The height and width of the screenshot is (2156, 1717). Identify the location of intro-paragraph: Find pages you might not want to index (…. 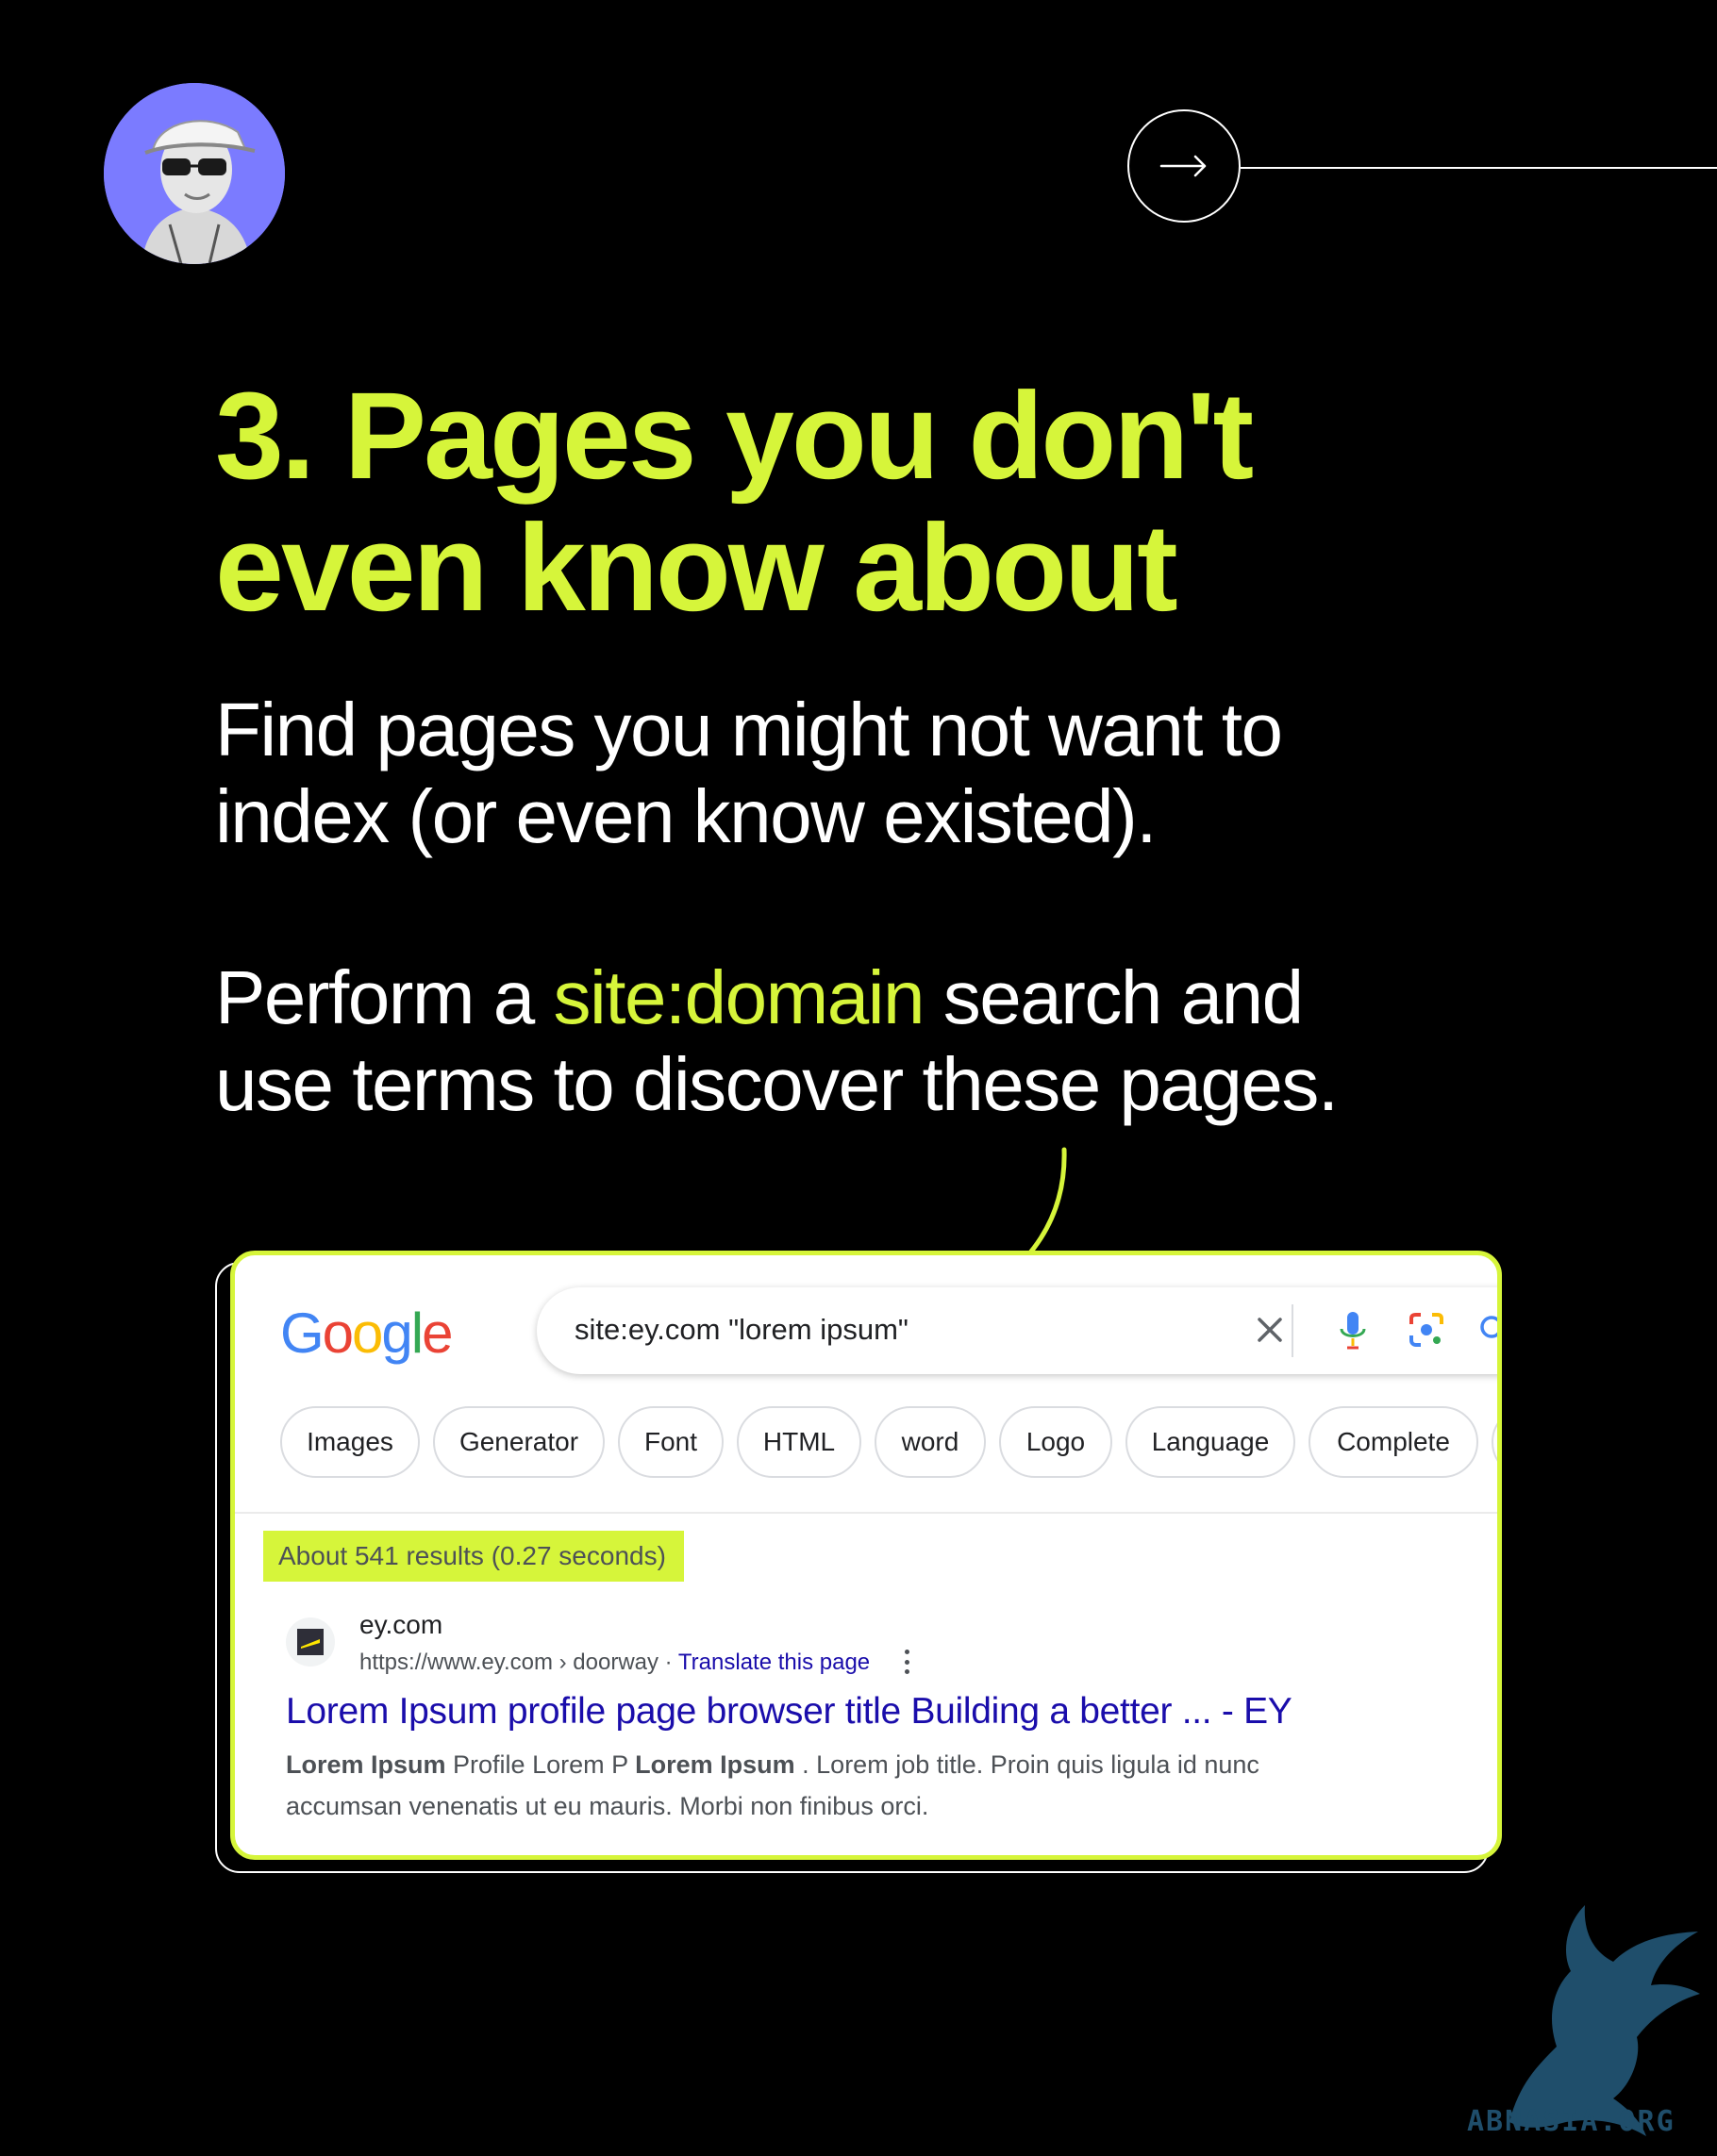
(913, 774).